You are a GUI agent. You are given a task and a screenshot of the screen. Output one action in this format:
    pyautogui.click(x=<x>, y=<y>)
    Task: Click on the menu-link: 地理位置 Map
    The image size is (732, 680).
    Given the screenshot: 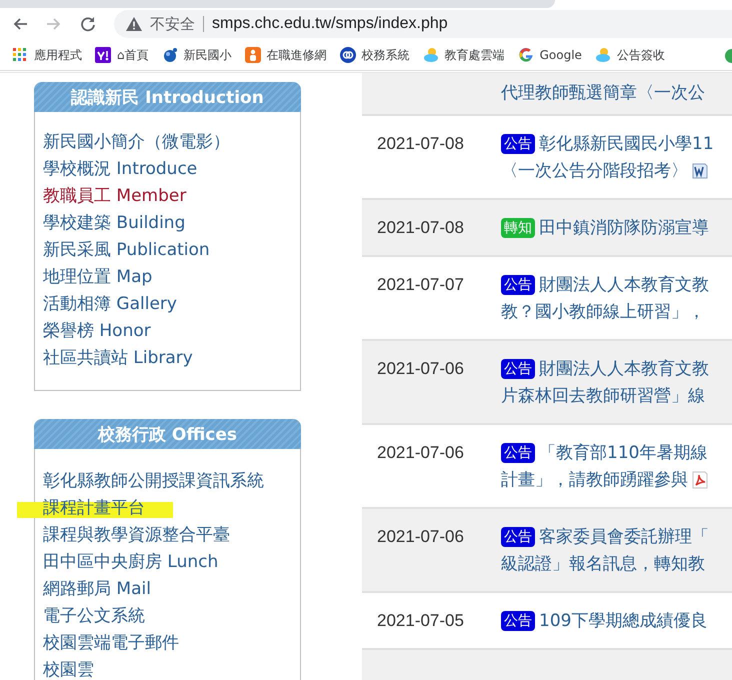 What is the action you would take?
    pyautogui.click(x=97, y=277)
    